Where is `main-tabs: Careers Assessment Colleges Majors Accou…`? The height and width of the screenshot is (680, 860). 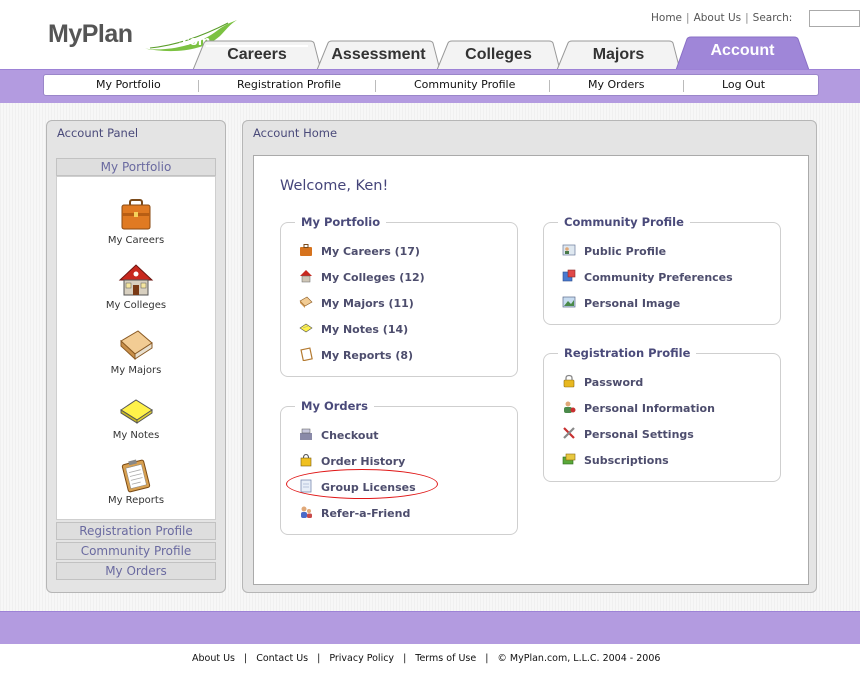
main-tabs: Careers Assessment Colleges Majors Accou… is located at coordinates (430, 53).